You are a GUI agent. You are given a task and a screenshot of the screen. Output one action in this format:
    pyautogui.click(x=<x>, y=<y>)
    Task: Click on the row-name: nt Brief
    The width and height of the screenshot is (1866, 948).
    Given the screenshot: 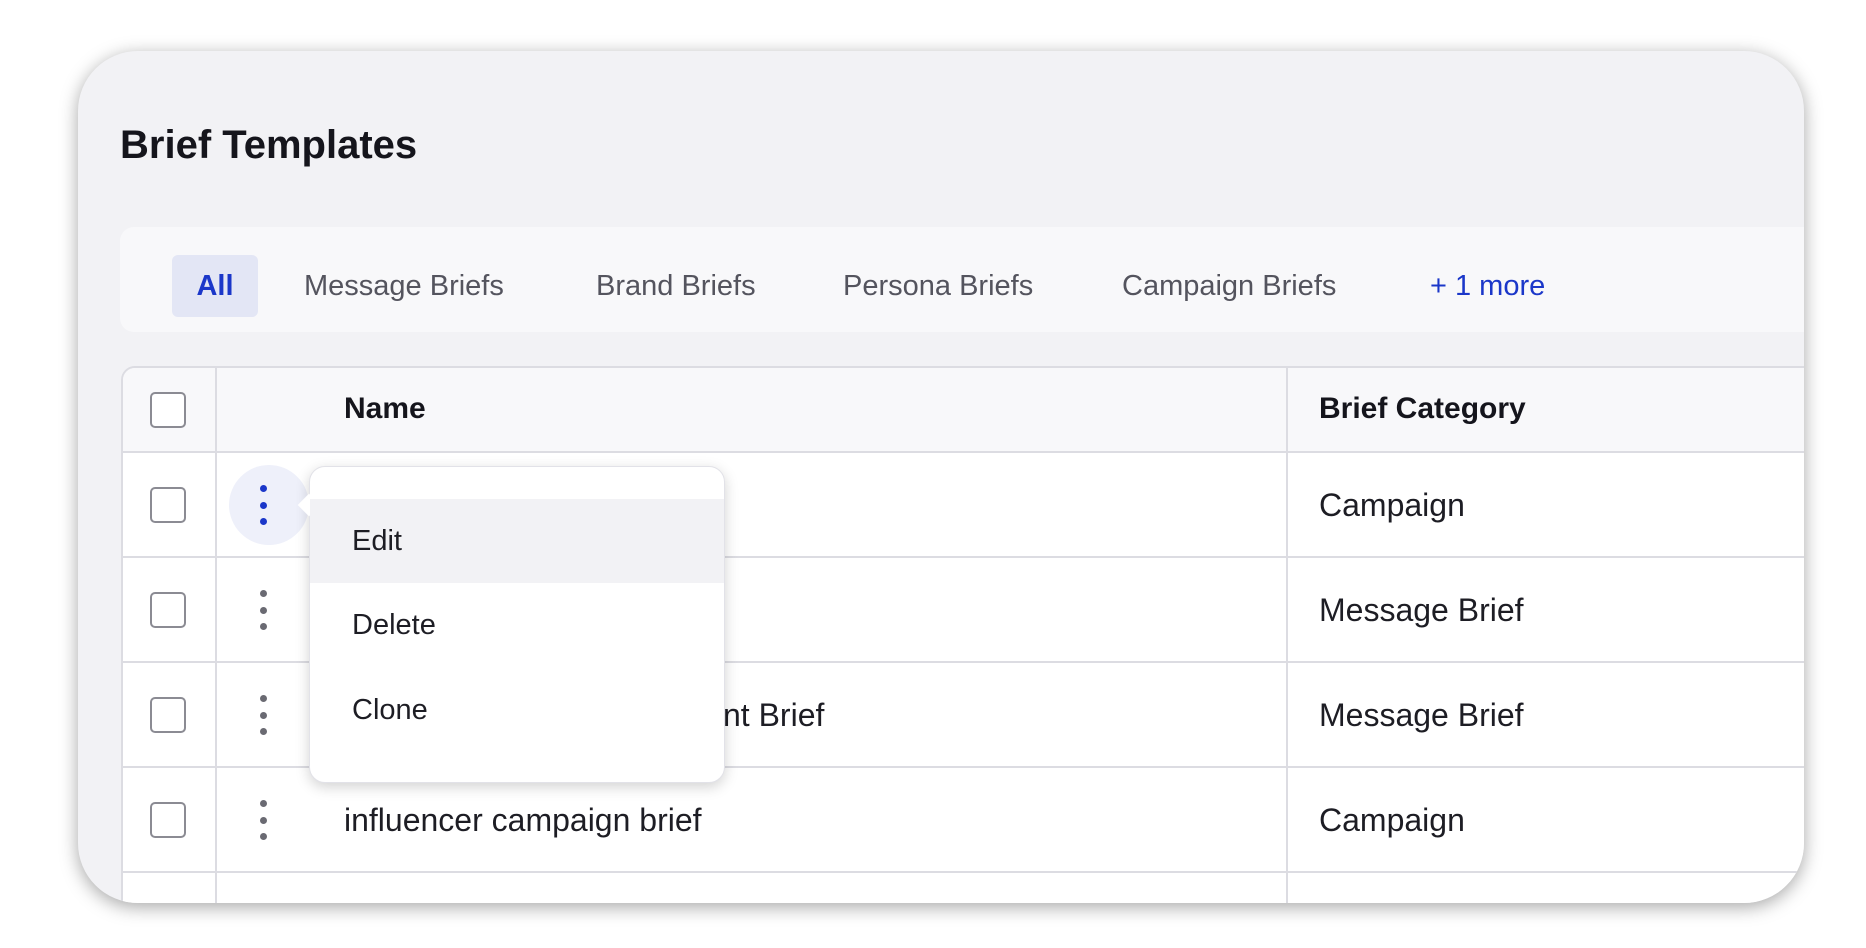 What is the action you would take?
    pyautogui.click(x=774, y=715)
    